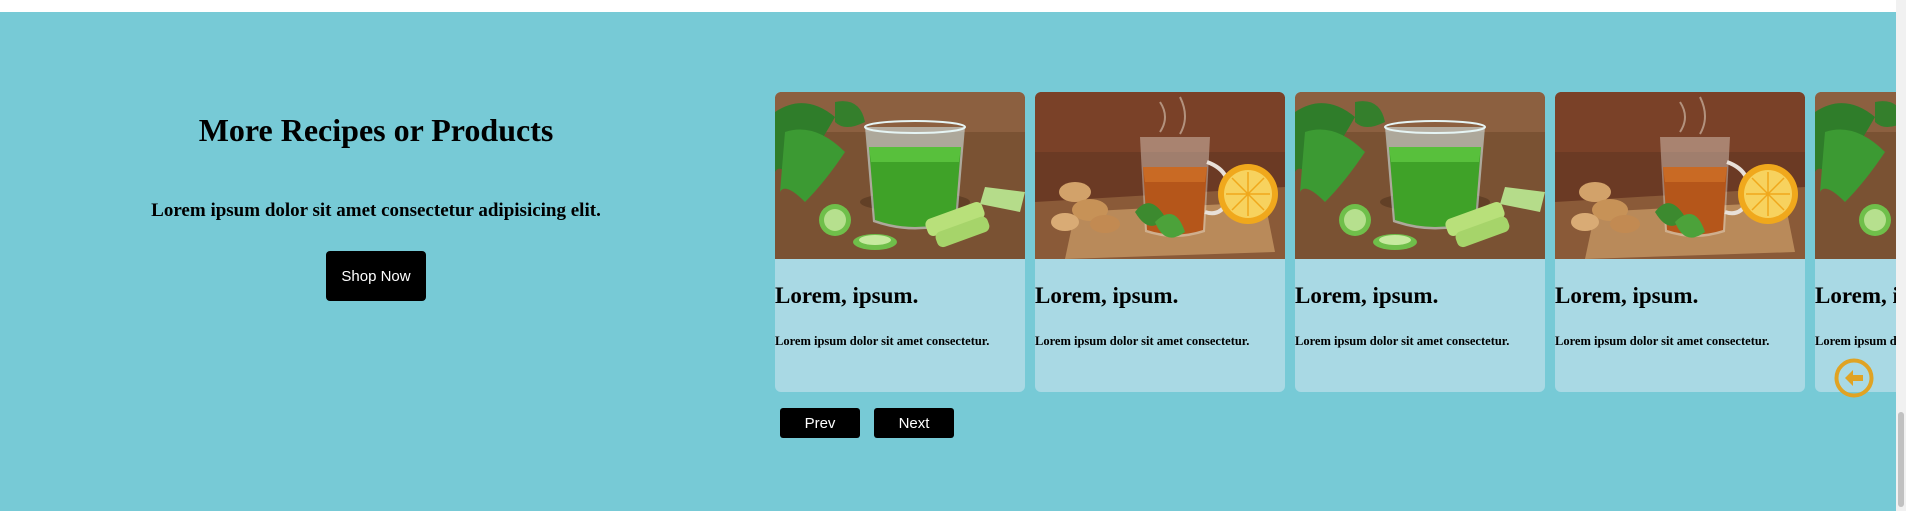 The height and width of the screenshot is (511, 1906). What do you see at coordinates (820, 423) in the screenshot?
I see `prev-button: Prev` at bounding box center [820, 423].